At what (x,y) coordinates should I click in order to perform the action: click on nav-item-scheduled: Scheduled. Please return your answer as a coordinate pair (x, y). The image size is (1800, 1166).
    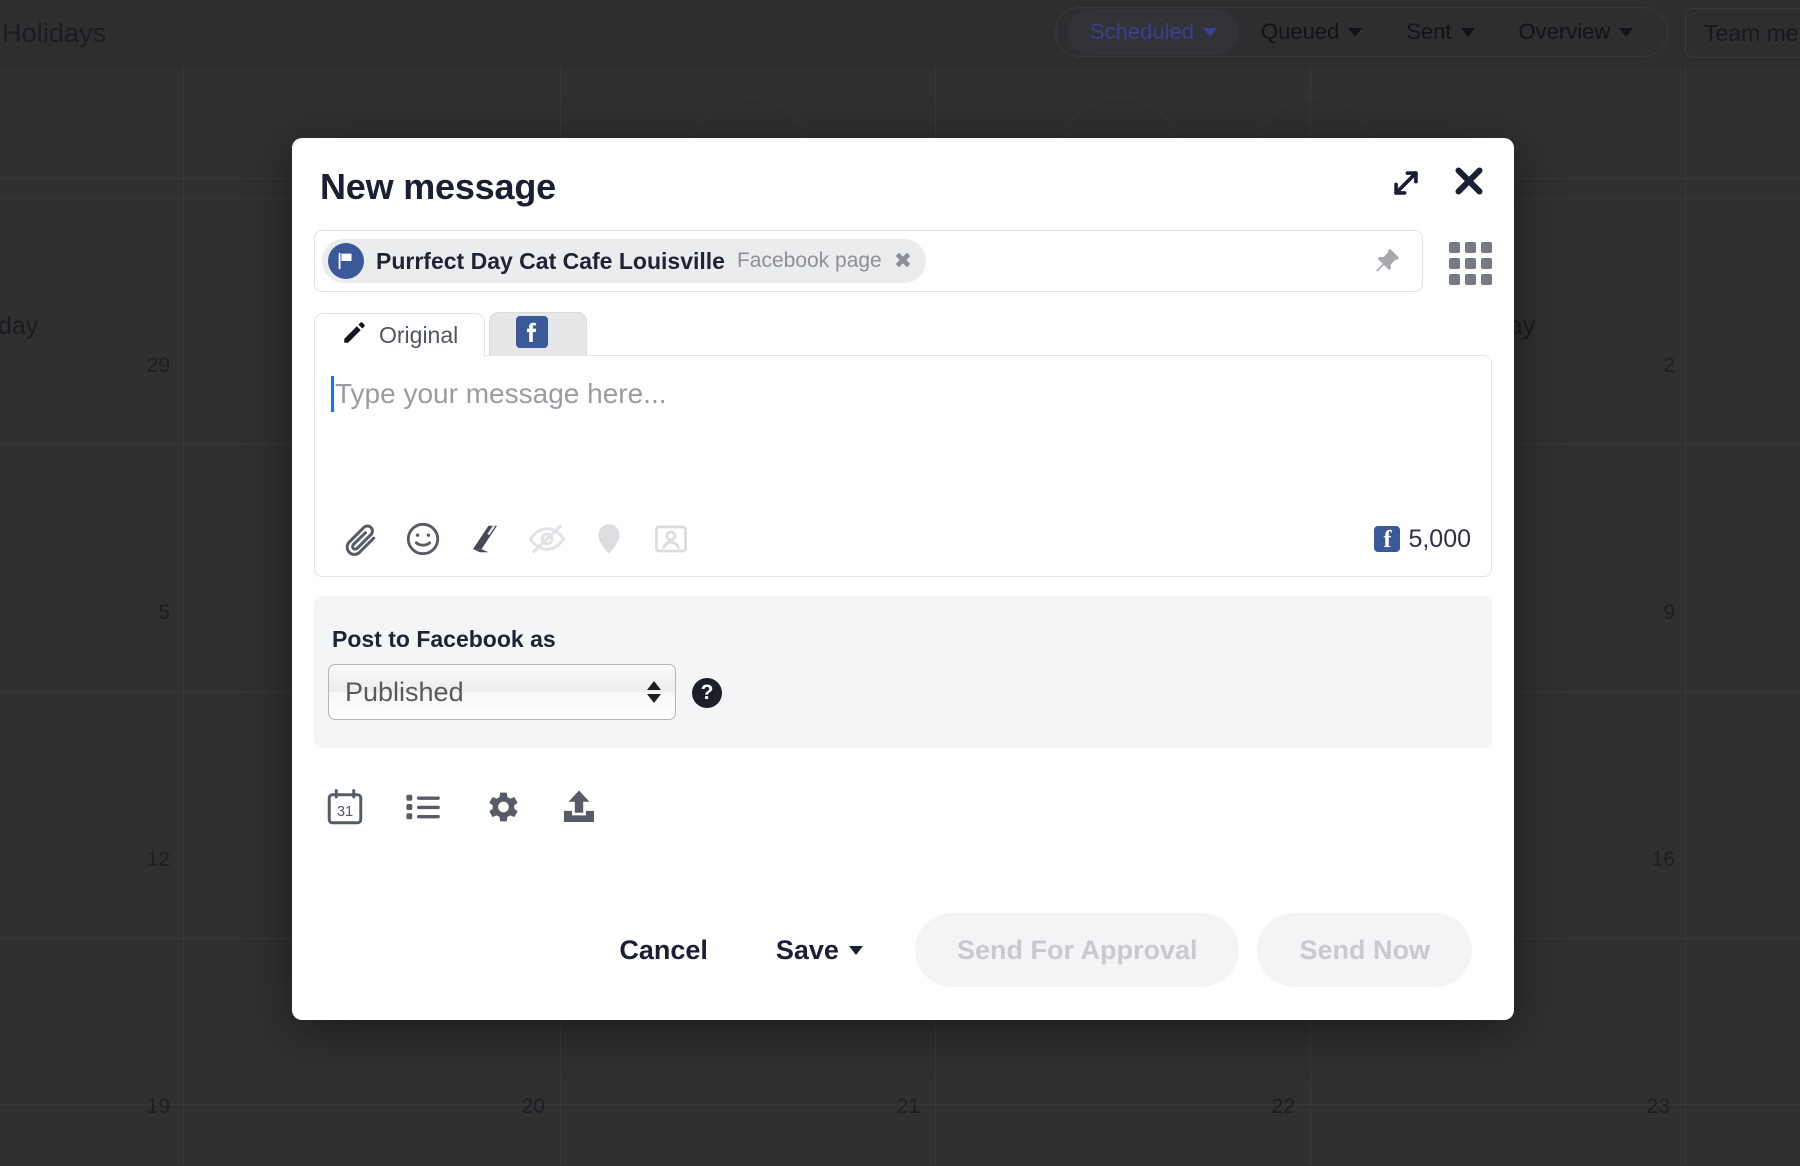
    Looking at the image, I should click on (1153, 32).